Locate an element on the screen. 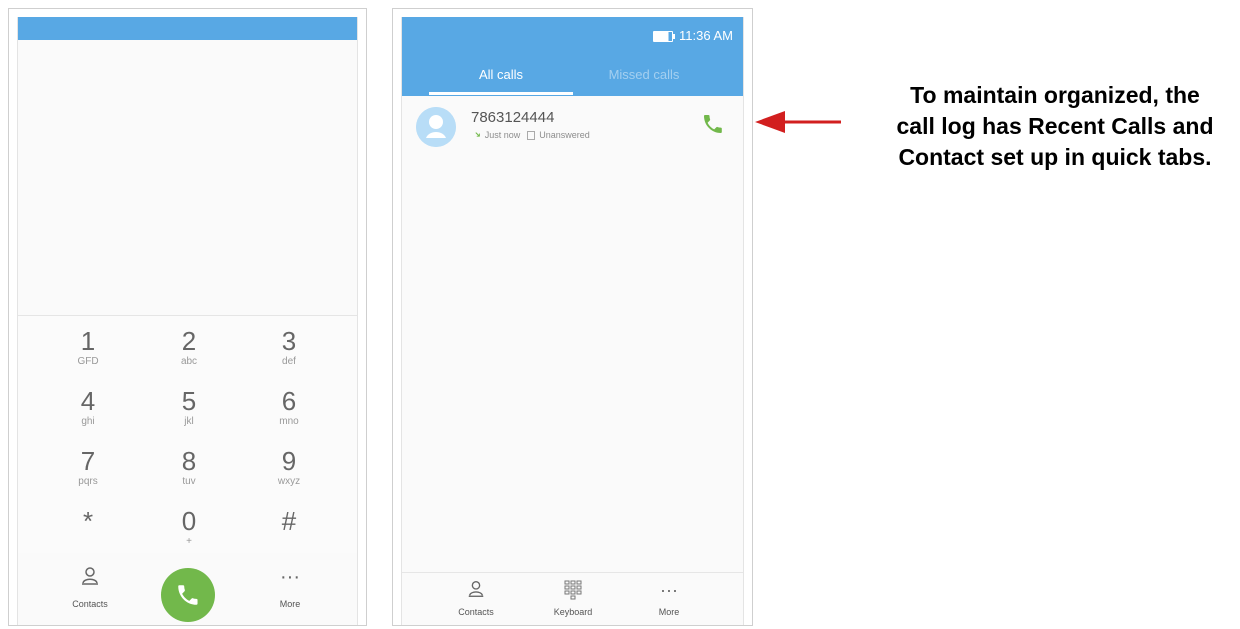  dial-key-2: 2 abc is located at coordinates (189, 353).